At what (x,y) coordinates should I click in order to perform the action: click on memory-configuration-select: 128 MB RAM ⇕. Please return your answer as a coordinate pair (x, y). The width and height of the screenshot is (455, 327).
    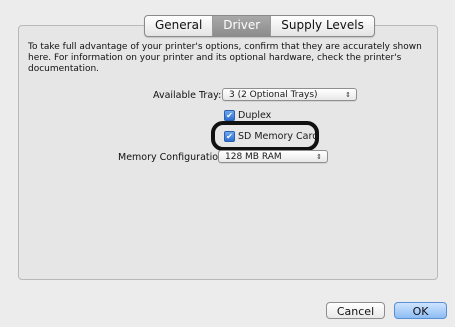
    Looking at the image, I should click on (273, 156).